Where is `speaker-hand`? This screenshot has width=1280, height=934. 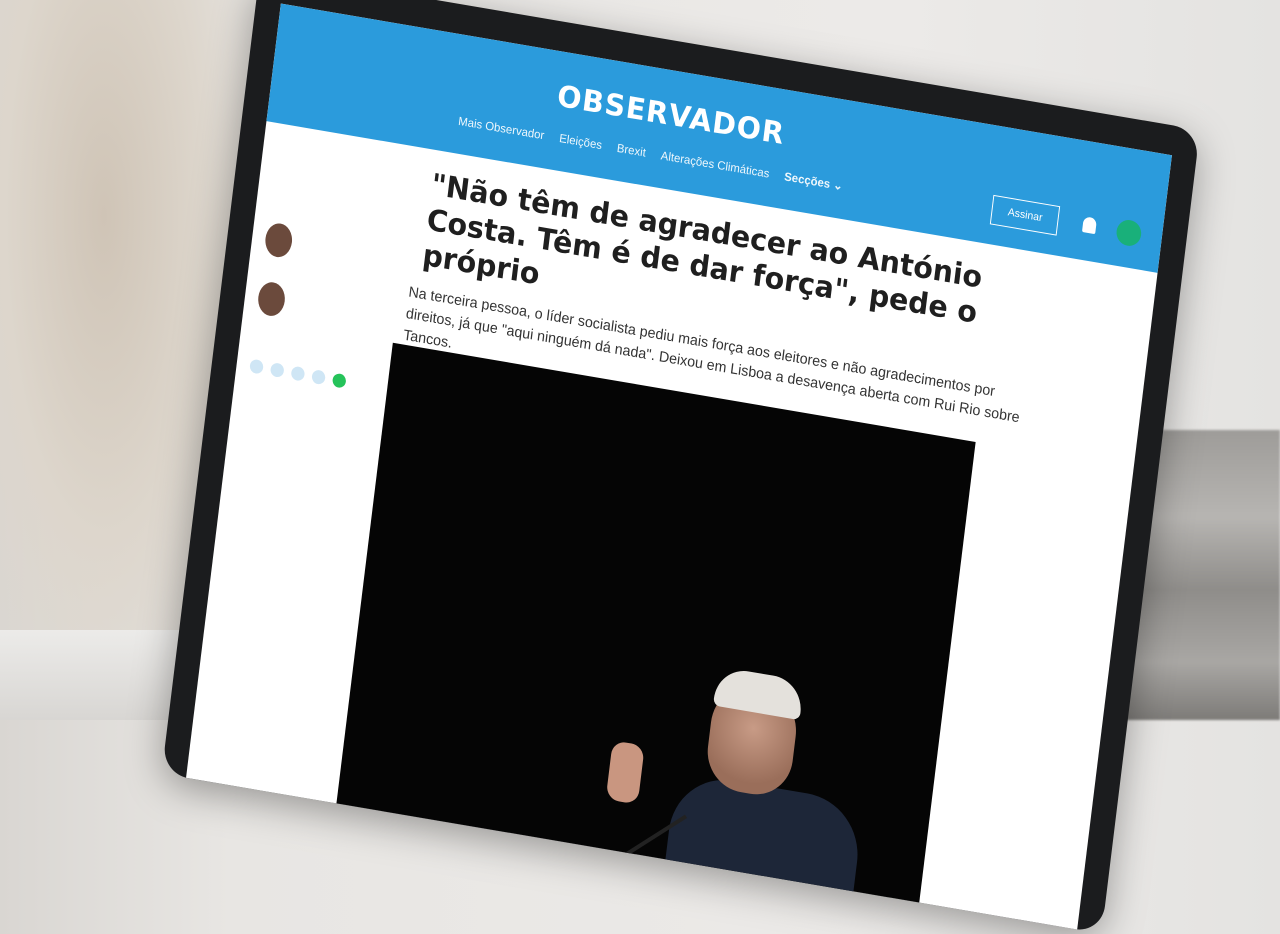 speaker-hand is located at coordinates (625, 772).